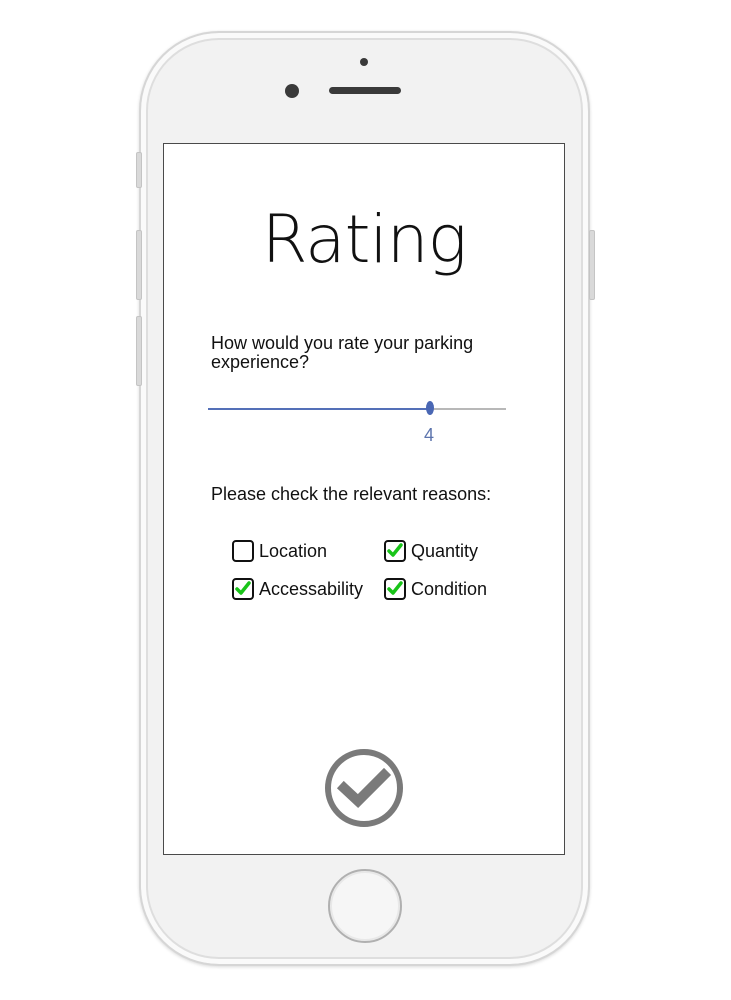 This screenshot has width=731, height=1000. What do you see at coordinates (139, 170) in the screenshot?
I see `mute-switch` at bounding box center [139, 170].